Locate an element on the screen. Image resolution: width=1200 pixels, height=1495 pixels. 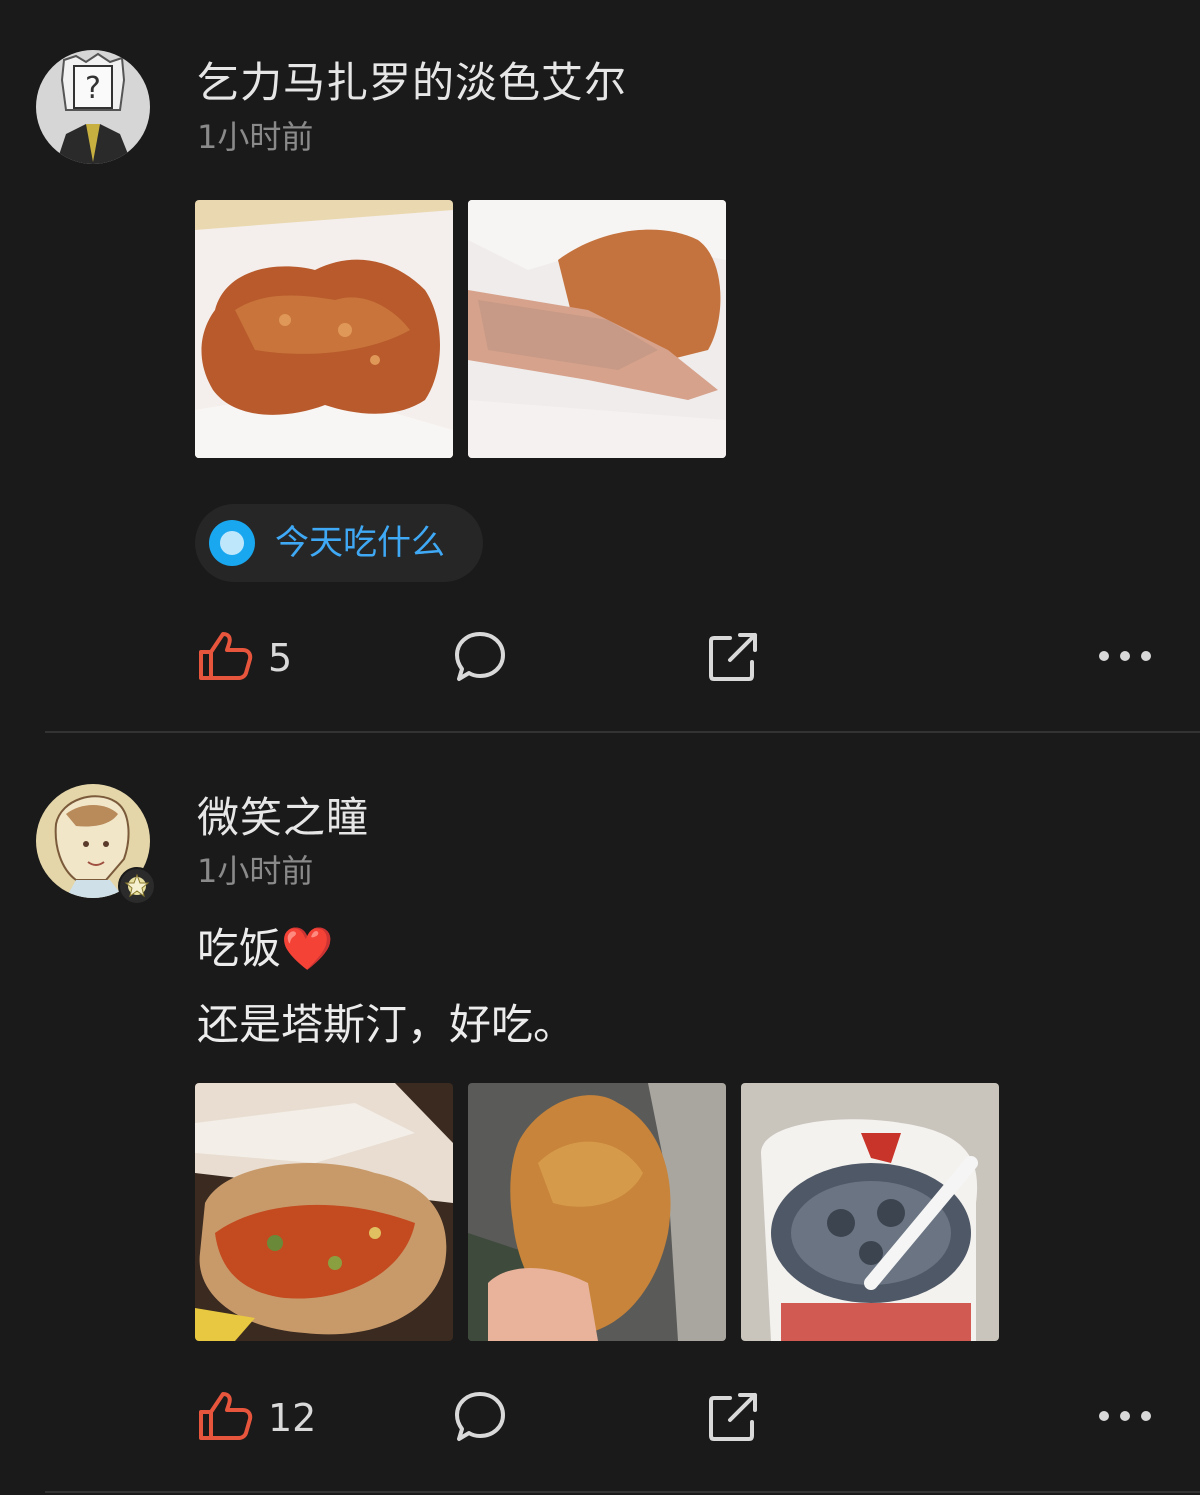
thumbs-up-icon is located at coordinates (226, 1416).